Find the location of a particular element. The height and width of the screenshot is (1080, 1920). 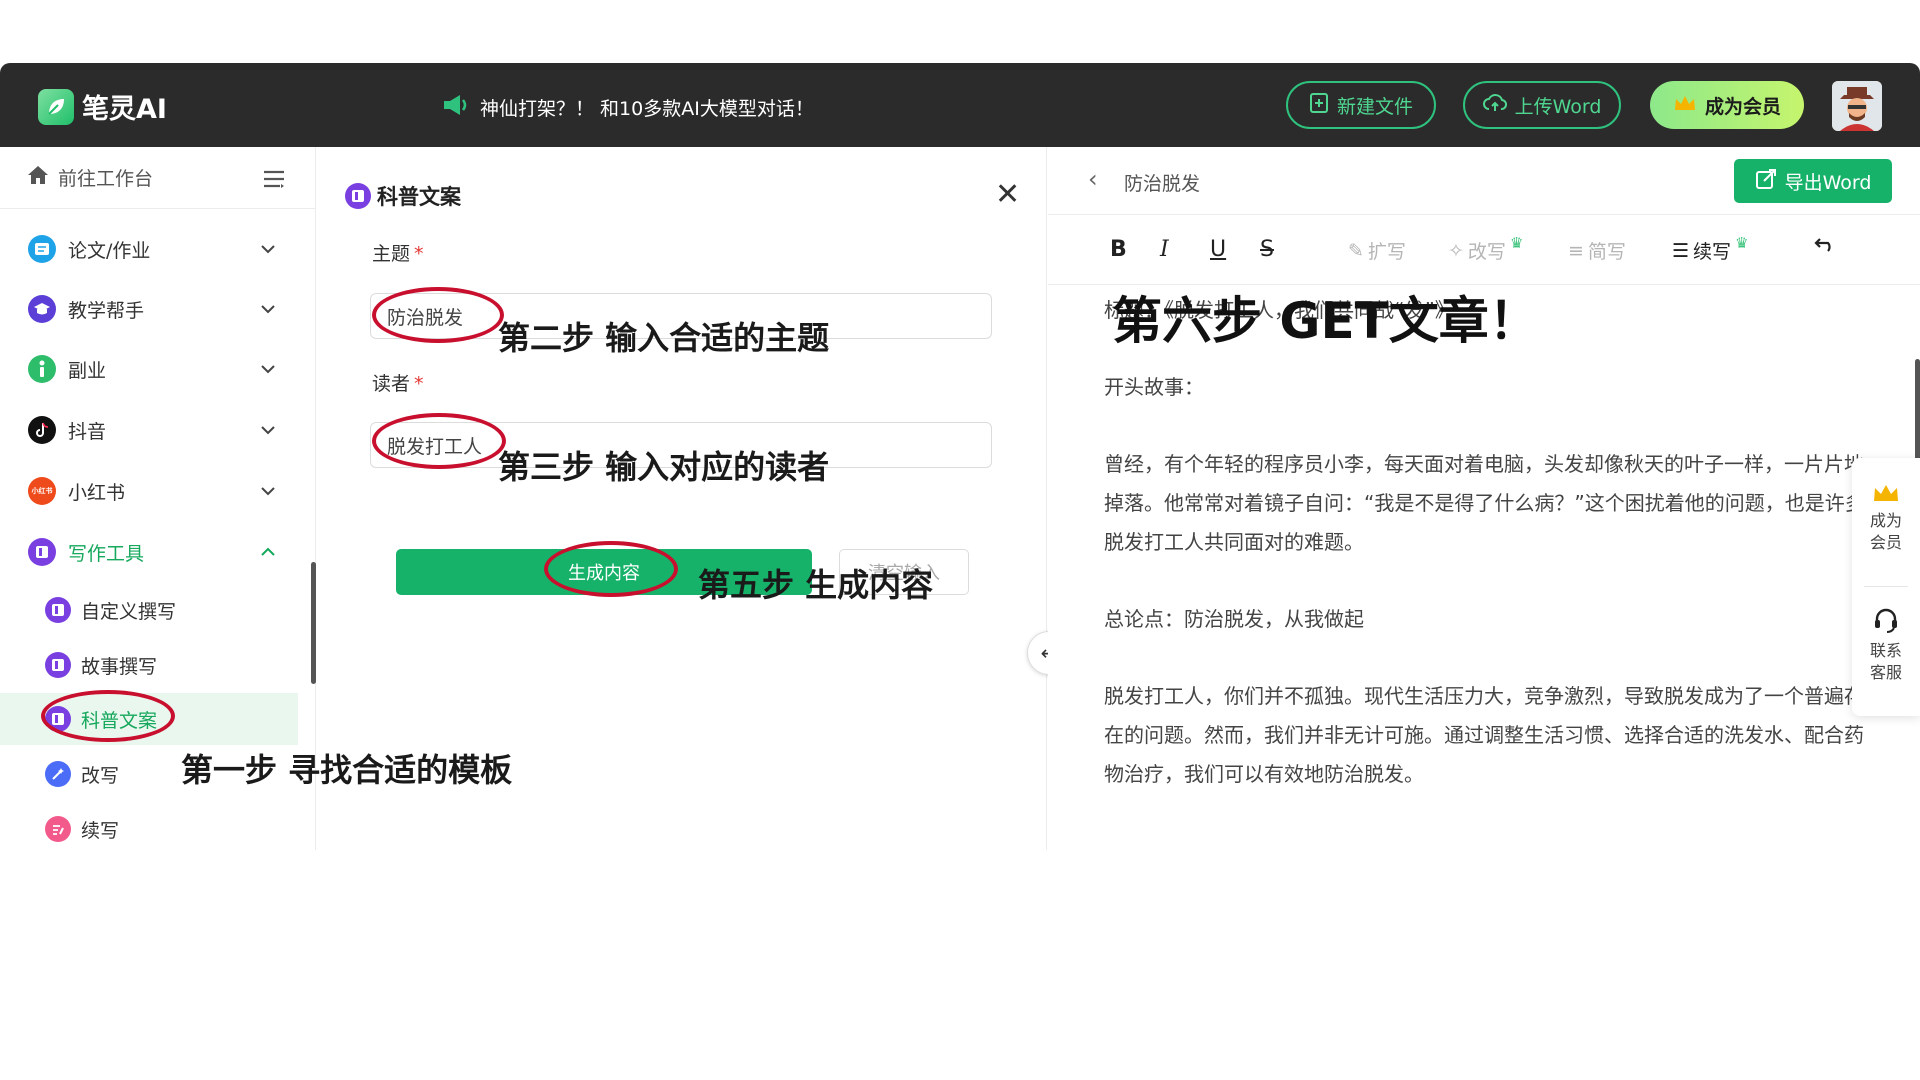

document-name: 防治脱发 is located at coordinates (1162, 184).